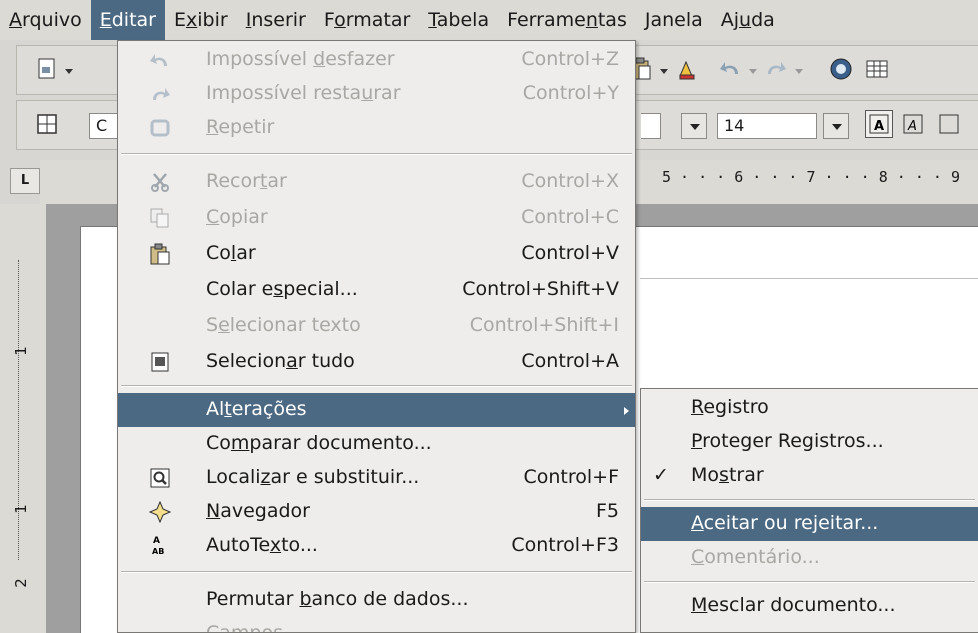  What do you see at coordinates (160, 478) in the screenshot?
I see `find-replace-icon` at bounding box center [160, 478].